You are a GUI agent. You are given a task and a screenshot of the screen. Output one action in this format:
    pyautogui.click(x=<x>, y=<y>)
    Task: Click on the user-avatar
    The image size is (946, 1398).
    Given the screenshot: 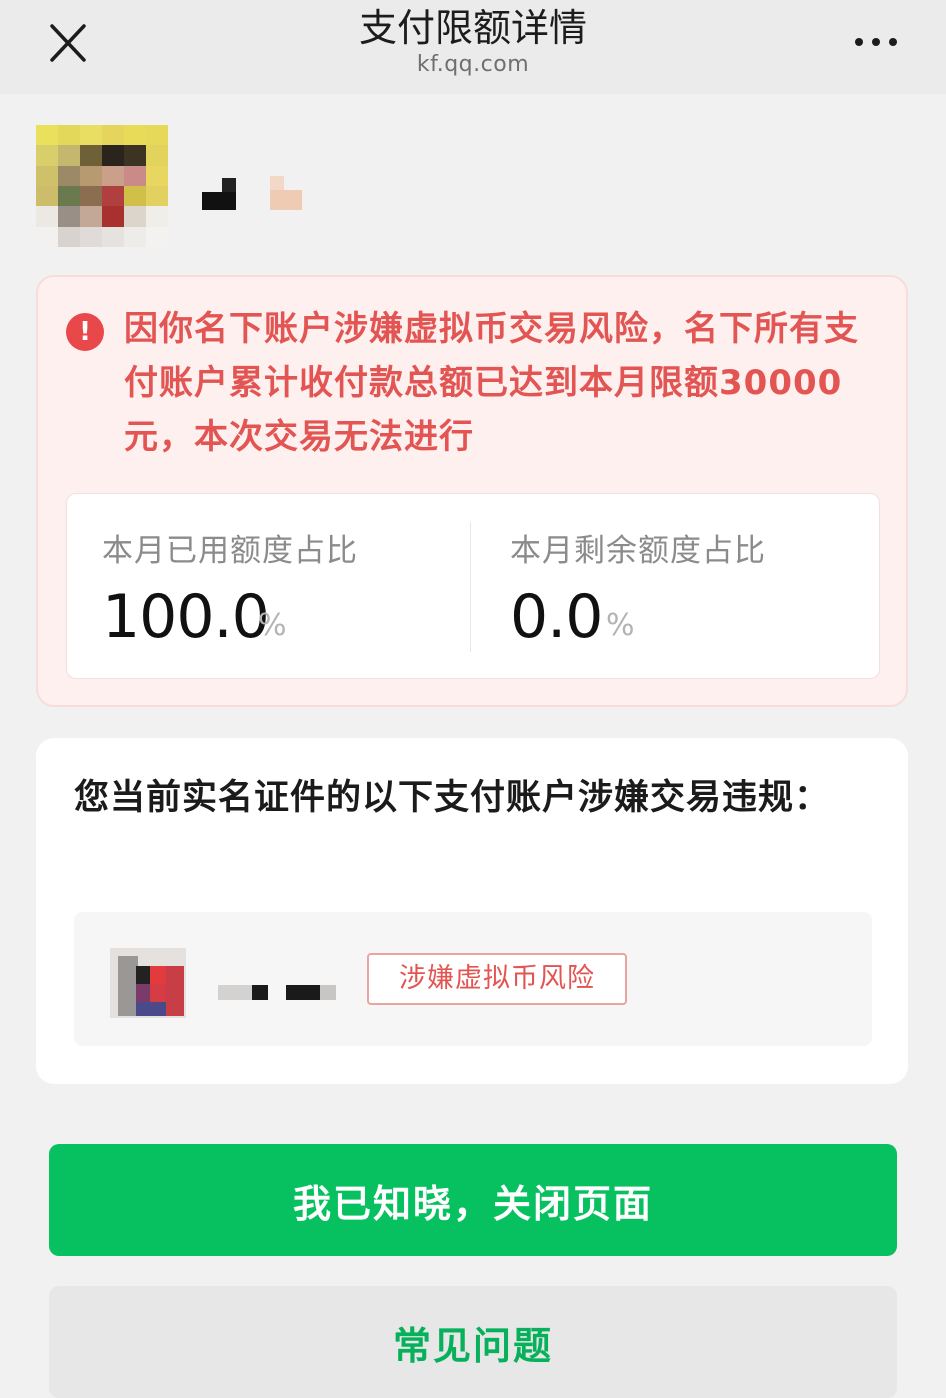 What is the action you would take?
    pyautogui.click(x=102, y=186)
    